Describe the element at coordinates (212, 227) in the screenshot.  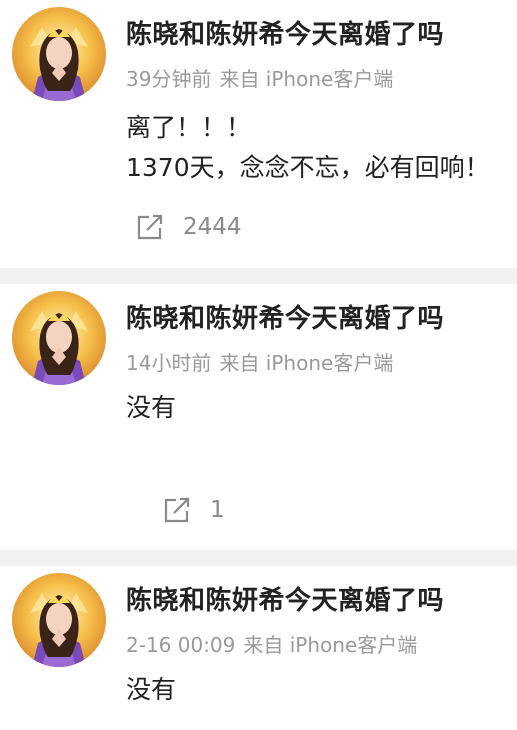
I see `repost-count: 2444` at that location.